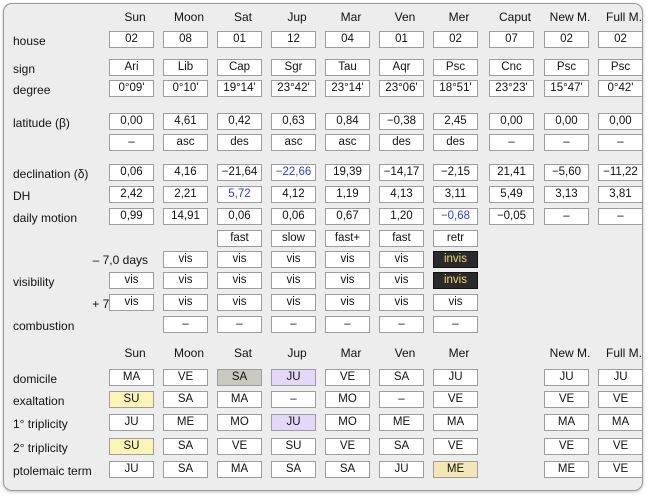 Image resolution: width=650 pixels, height=499 pixels. What do you see at coordinates (511, 67) in the screenshot?
I see `sign-cell: Cnc` at bounding box center [511, 67].